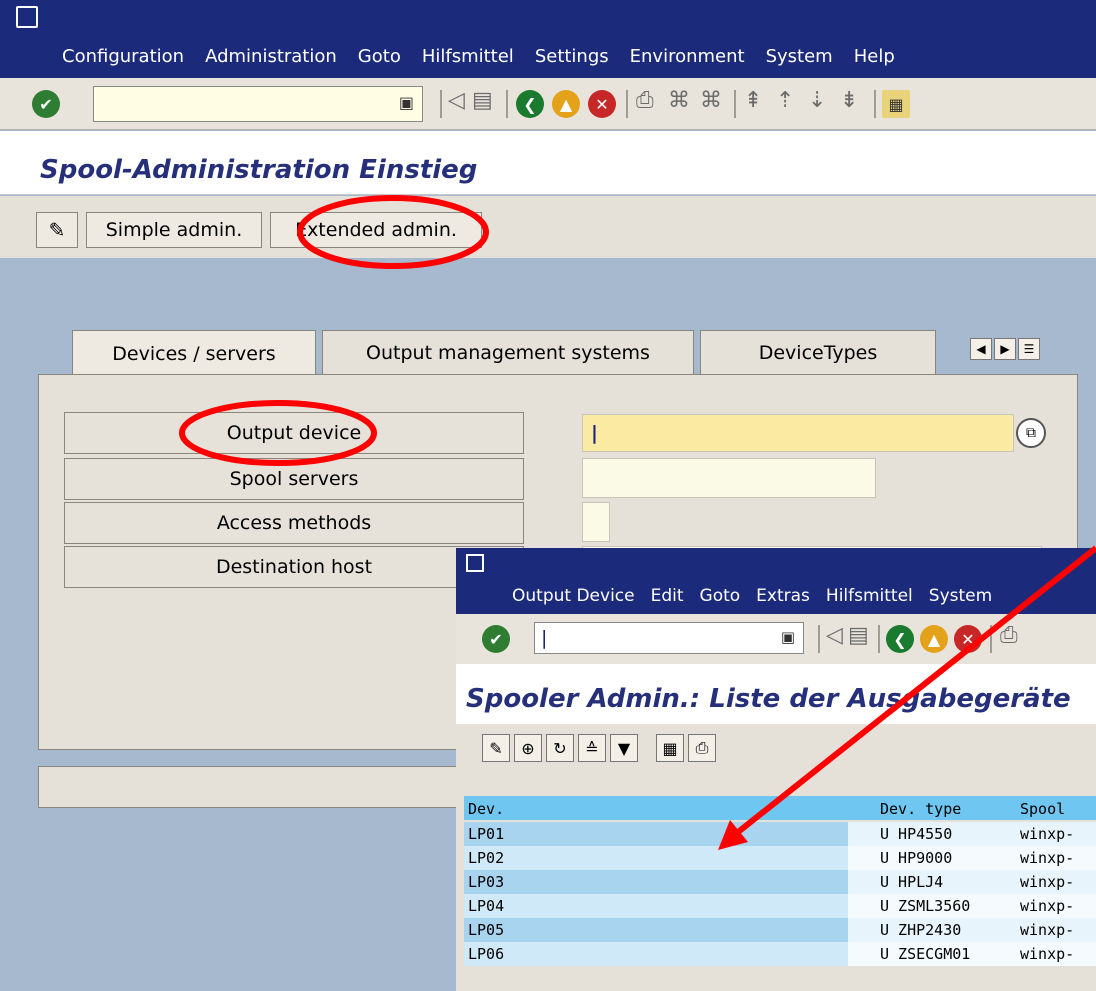  I want to click on highlight-ellipse-extended-admin, so click(393, 232).